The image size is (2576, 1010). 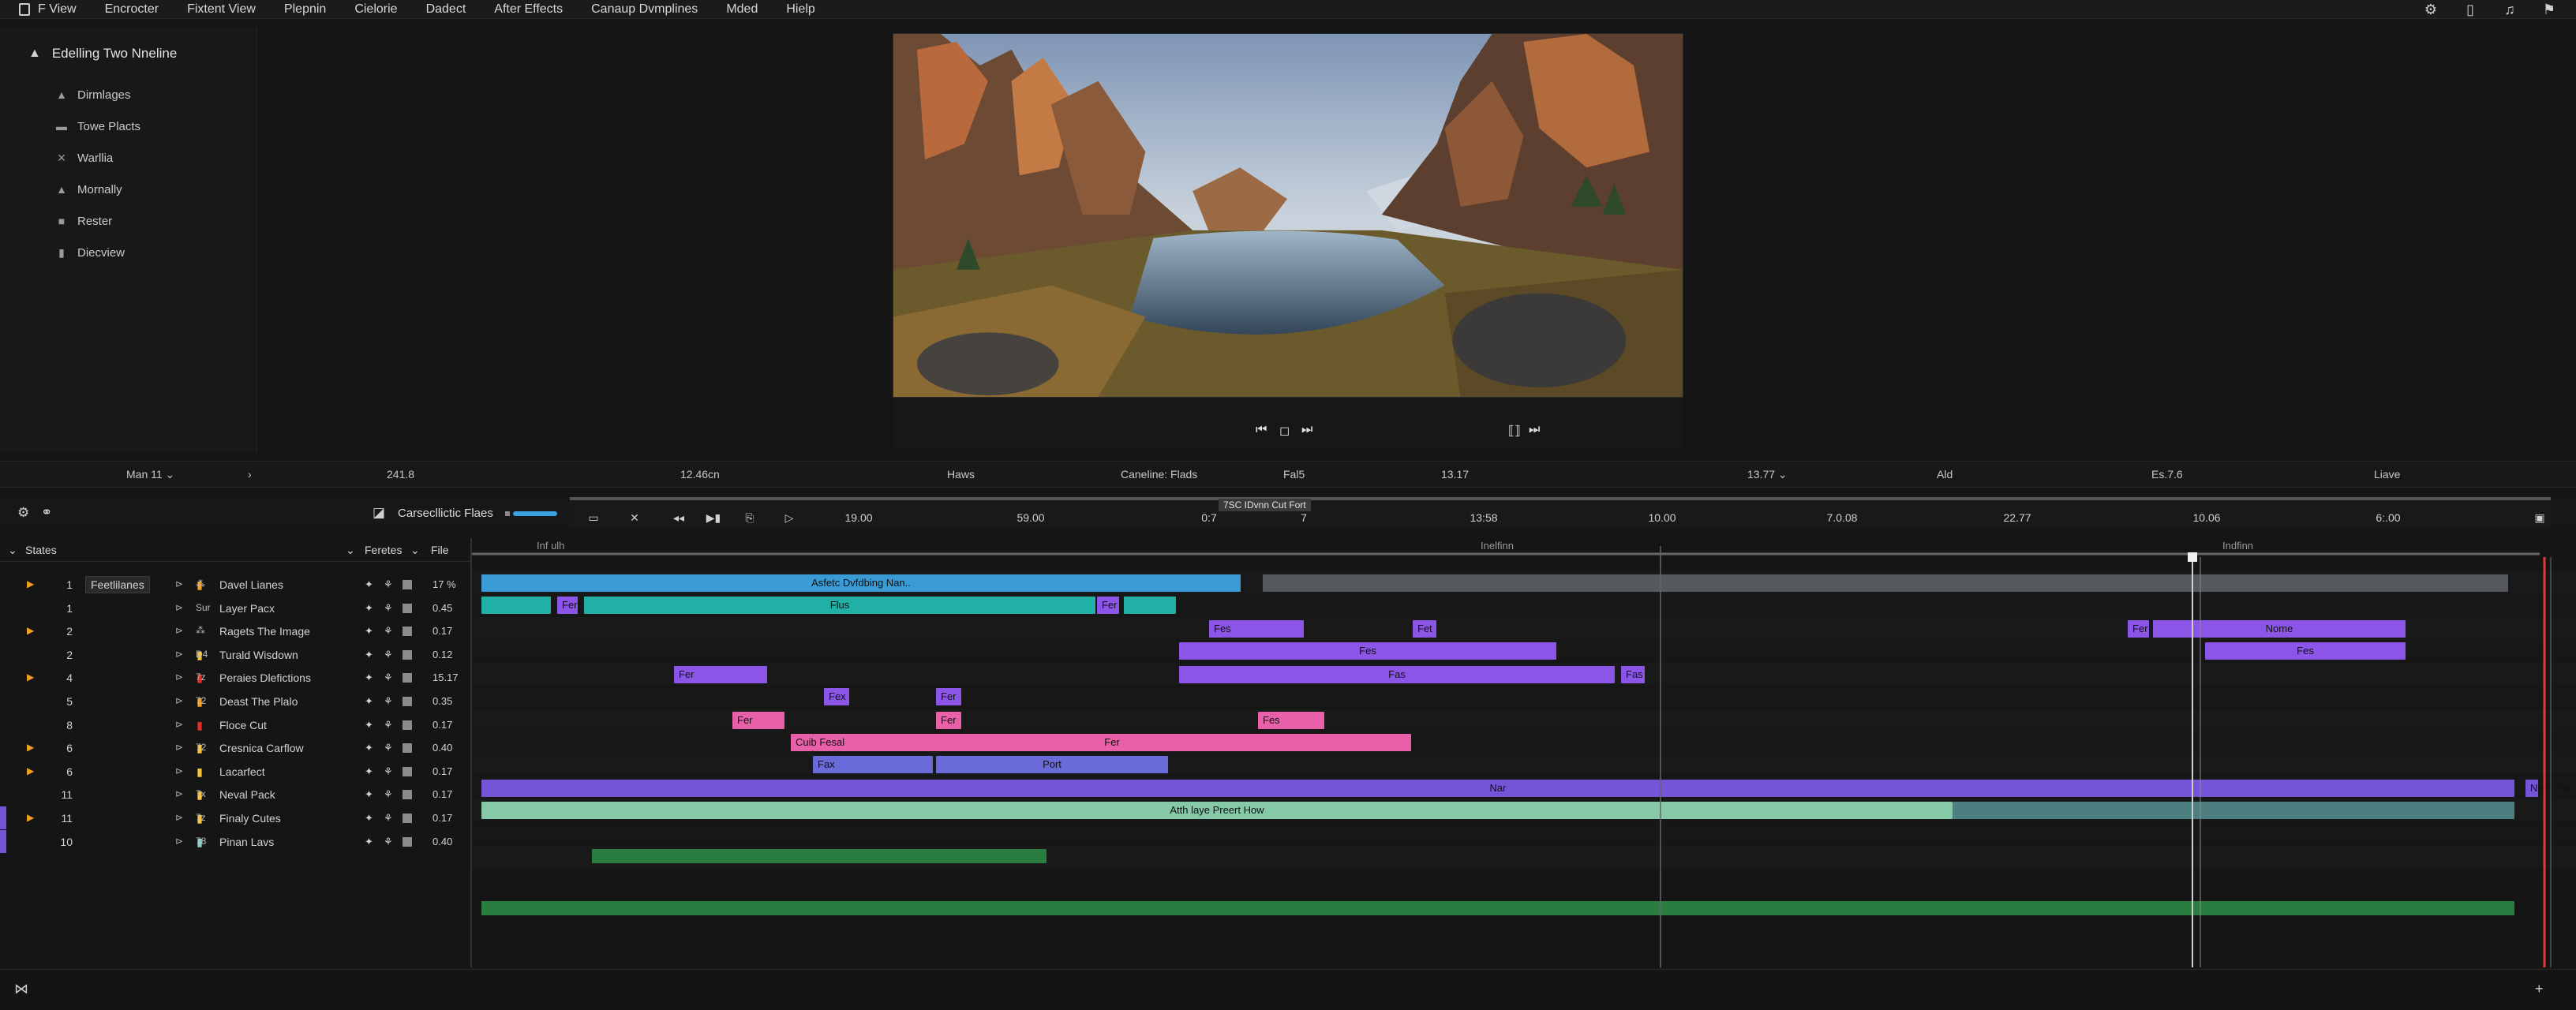 I want to click on layer-row: 8 ⊳ ▮ Floce Cut ✦ ⚘ 0.17, so click(x=235, y=725).